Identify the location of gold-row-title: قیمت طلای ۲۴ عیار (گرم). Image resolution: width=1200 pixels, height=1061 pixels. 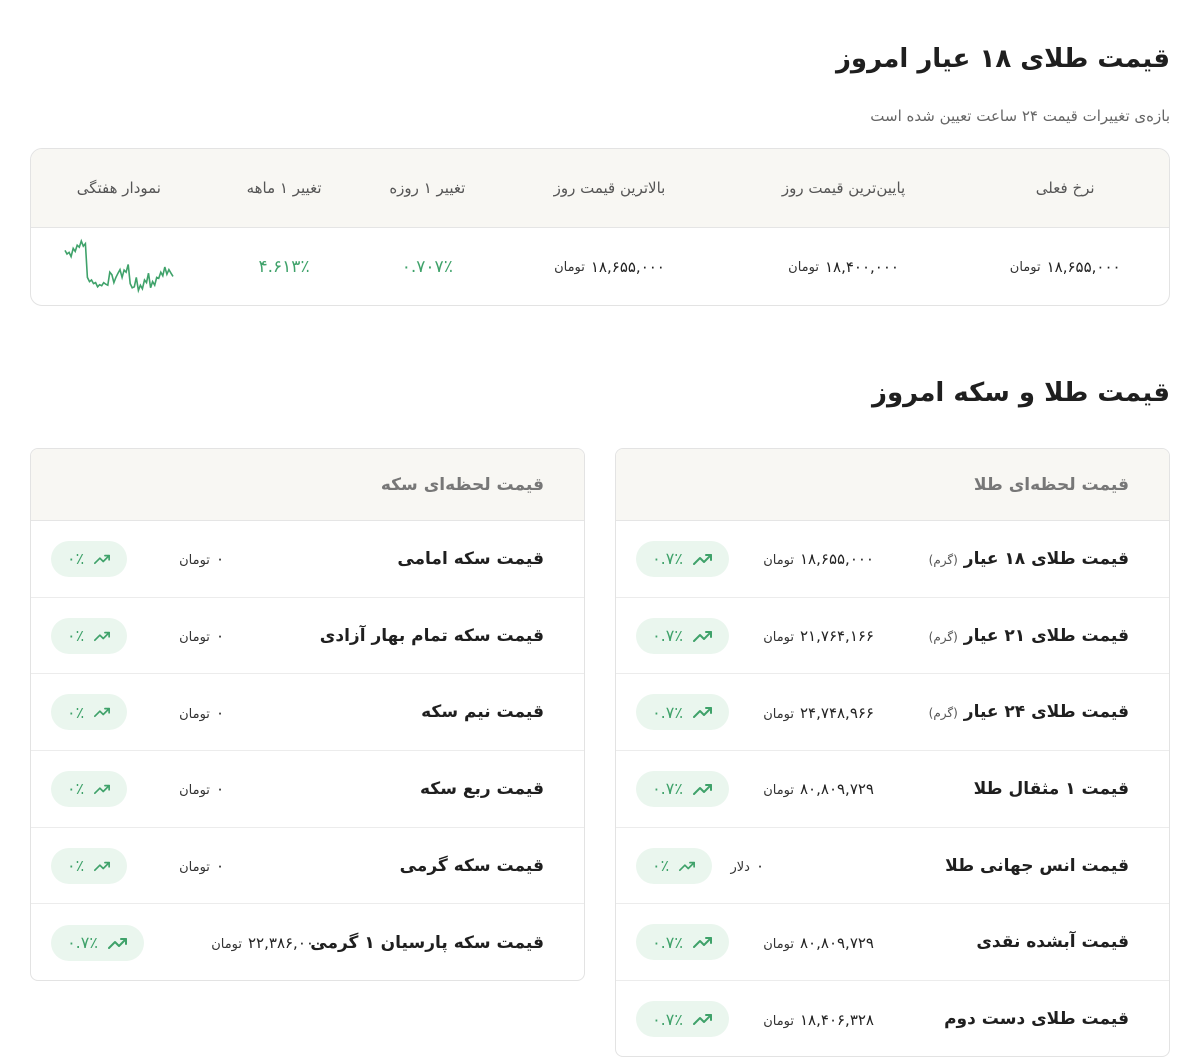
(1029, 712).